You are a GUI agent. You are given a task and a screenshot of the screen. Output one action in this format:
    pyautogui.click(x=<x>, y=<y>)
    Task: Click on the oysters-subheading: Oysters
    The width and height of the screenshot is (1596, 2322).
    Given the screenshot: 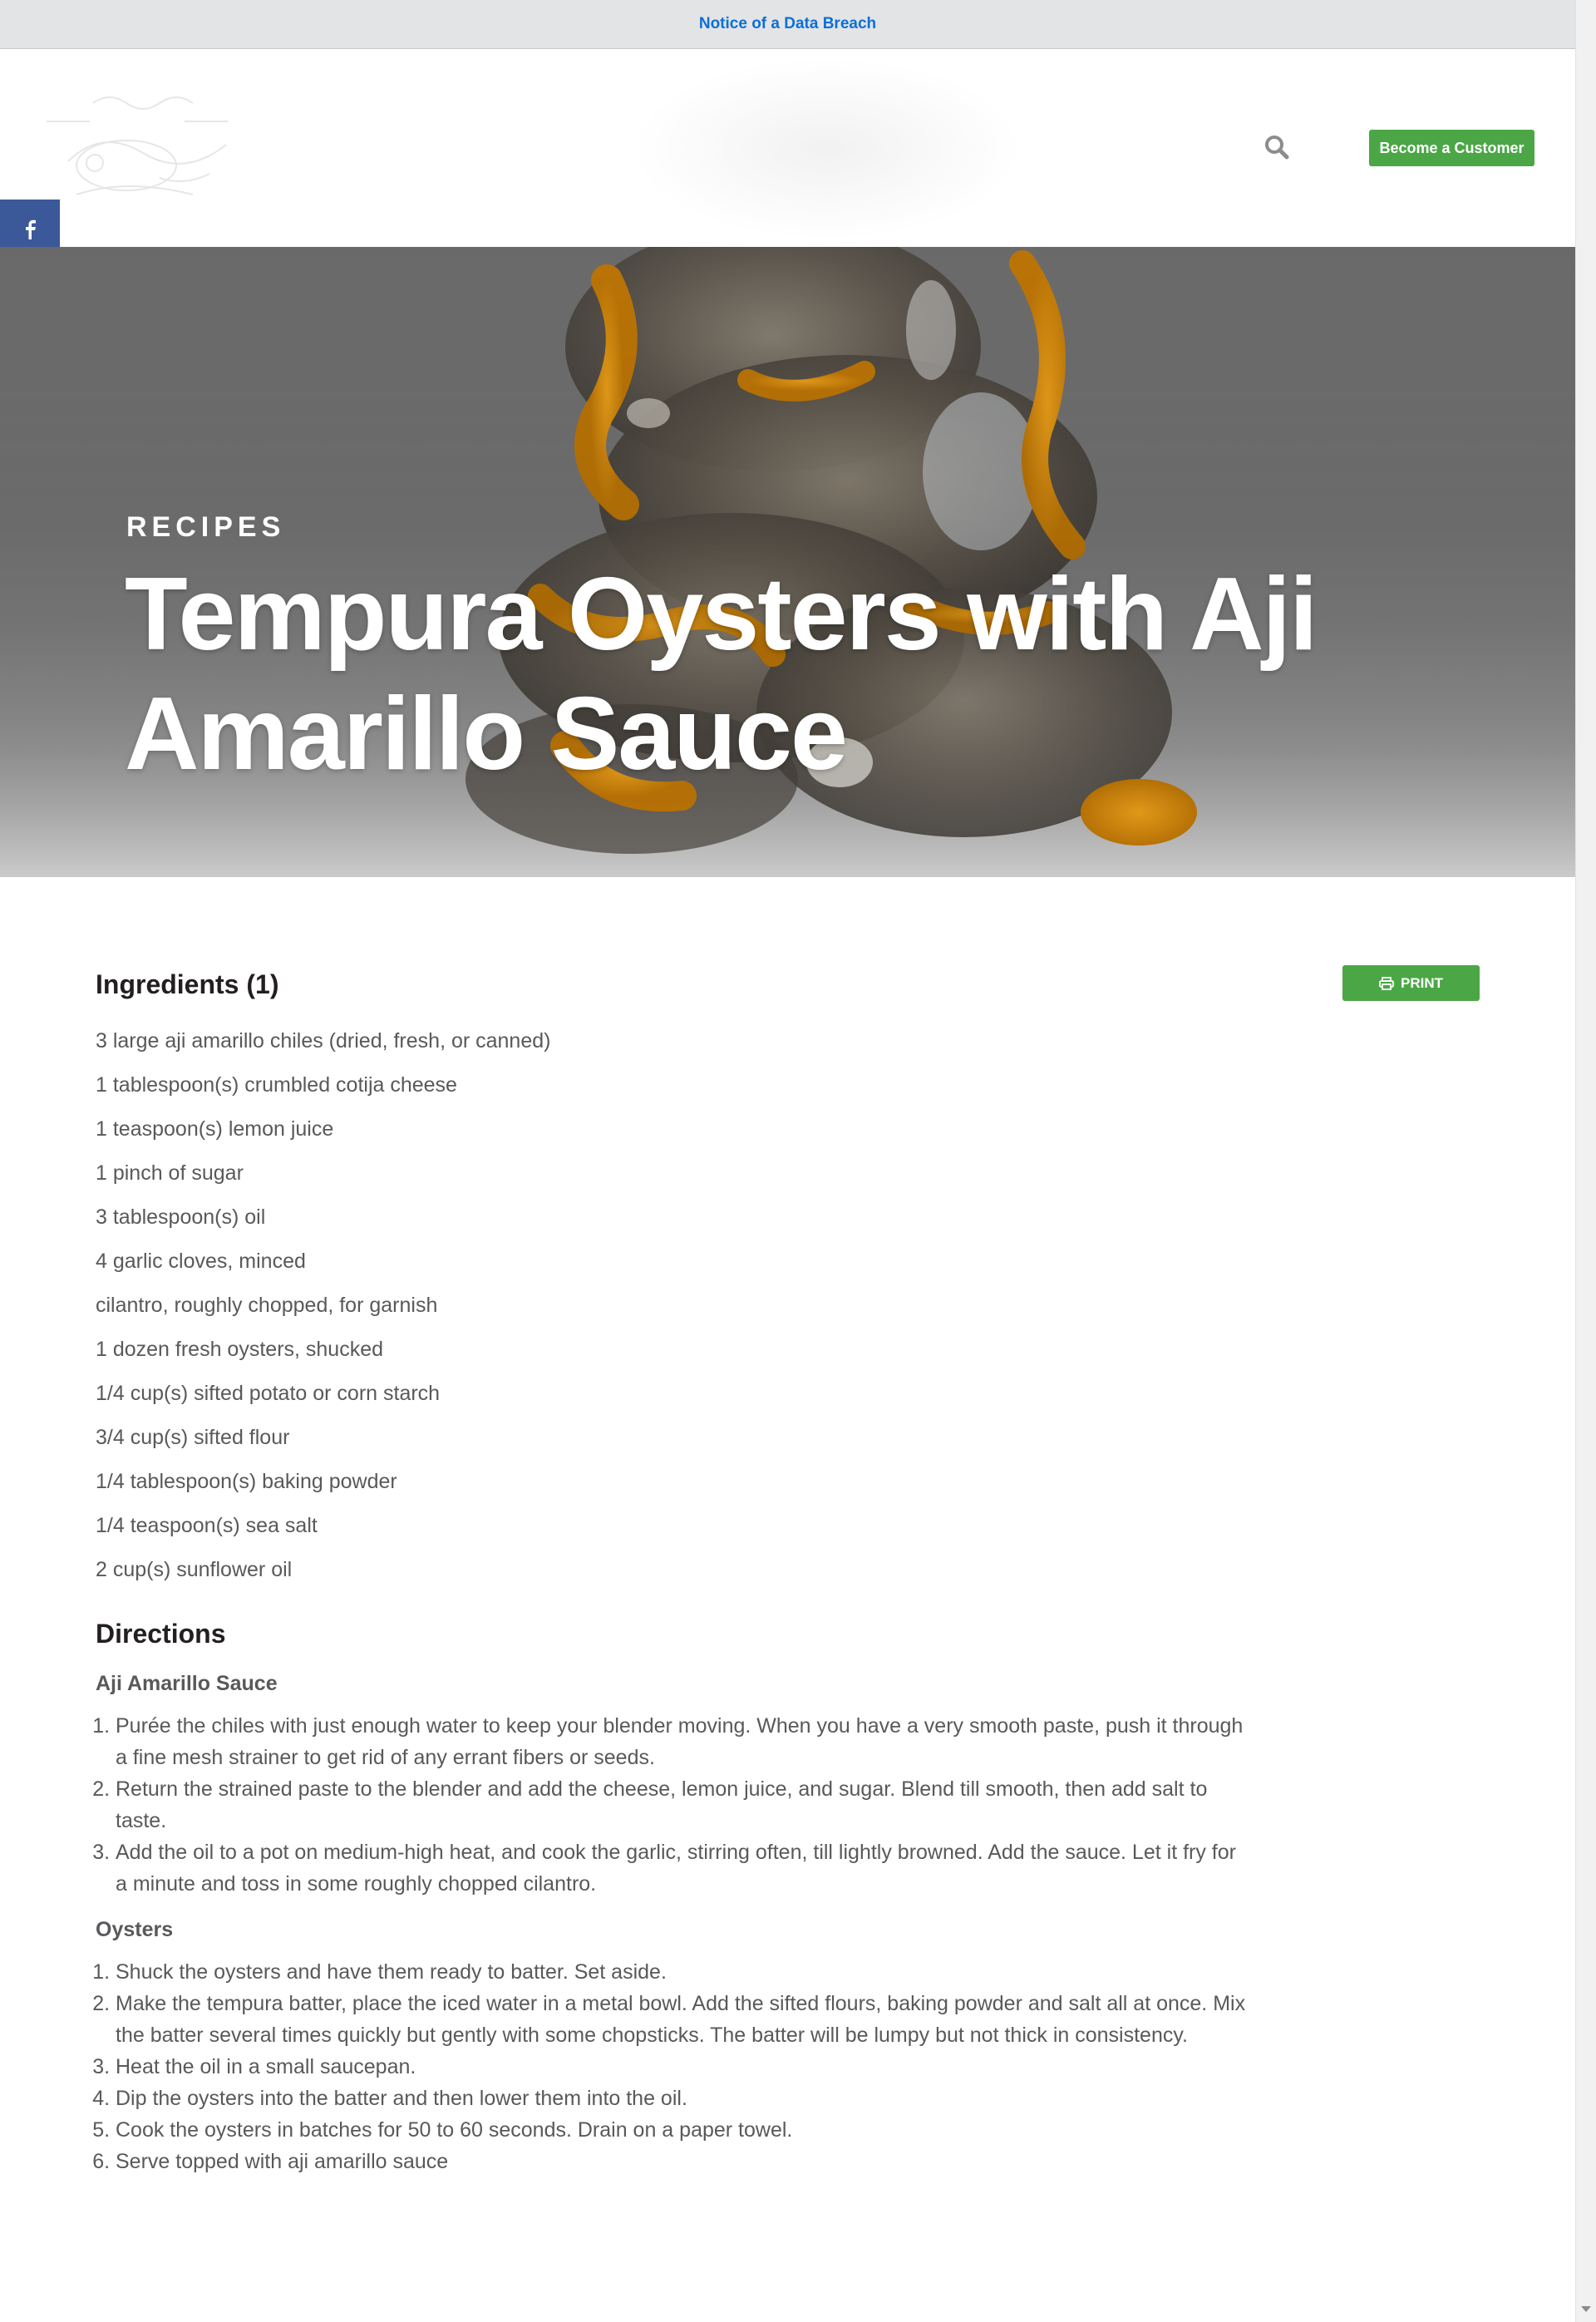 What is the action you would take?
    pyautogui.click(x=135, y=1929)
    